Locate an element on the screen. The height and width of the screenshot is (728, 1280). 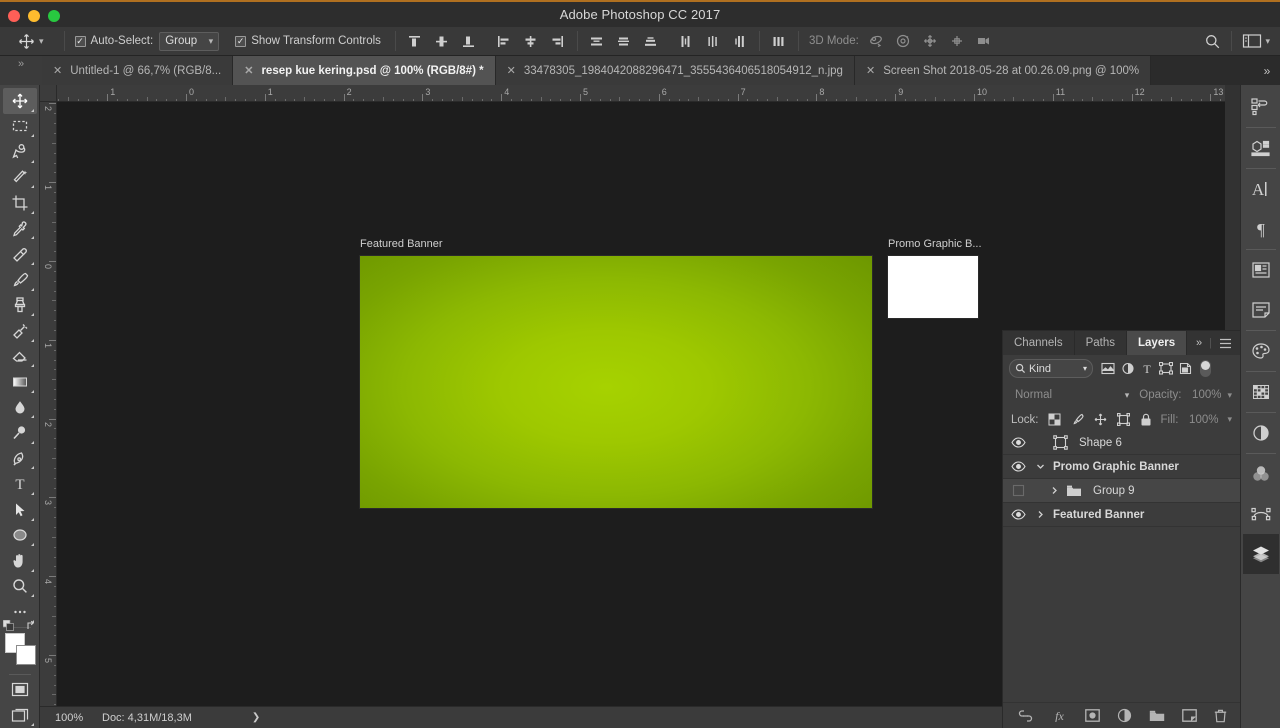
new-layer-icon is located at coordinates (1189, 715).